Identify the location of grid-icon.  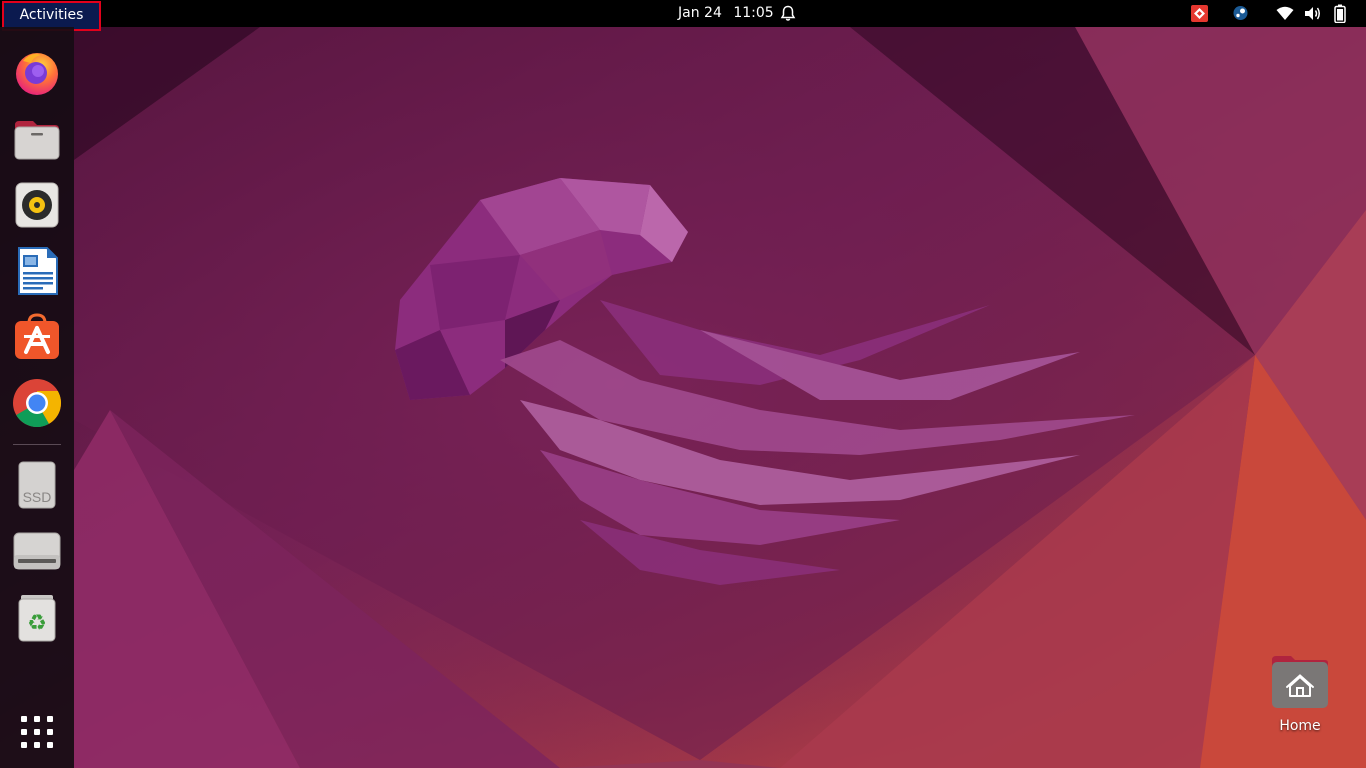
(37, 732).